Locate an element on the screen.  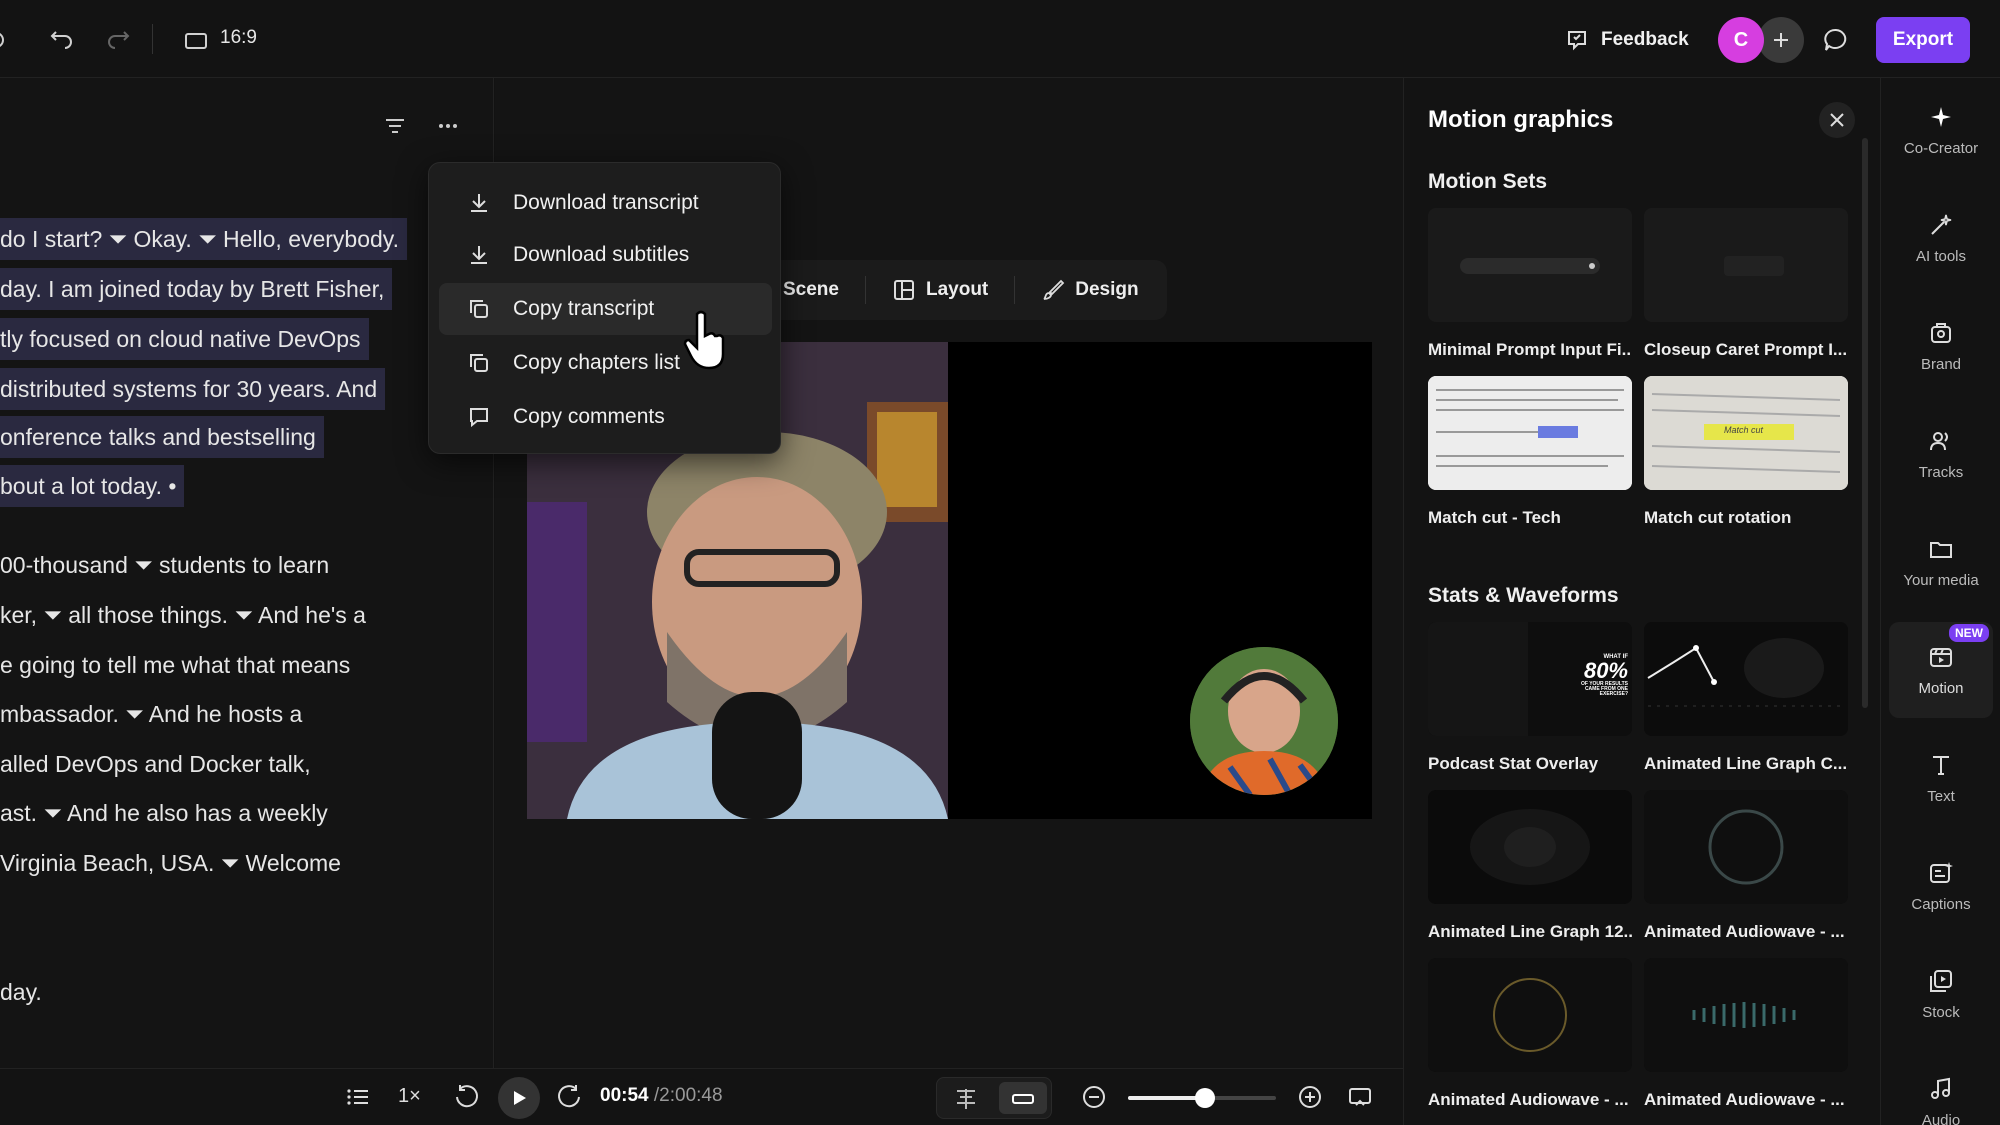
user-avatar: C is located at coordinates (1741, 40).